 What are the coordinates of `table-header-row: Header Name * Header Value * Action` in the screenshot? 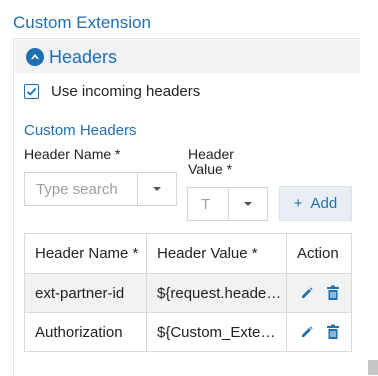 It's located at (188, 254).